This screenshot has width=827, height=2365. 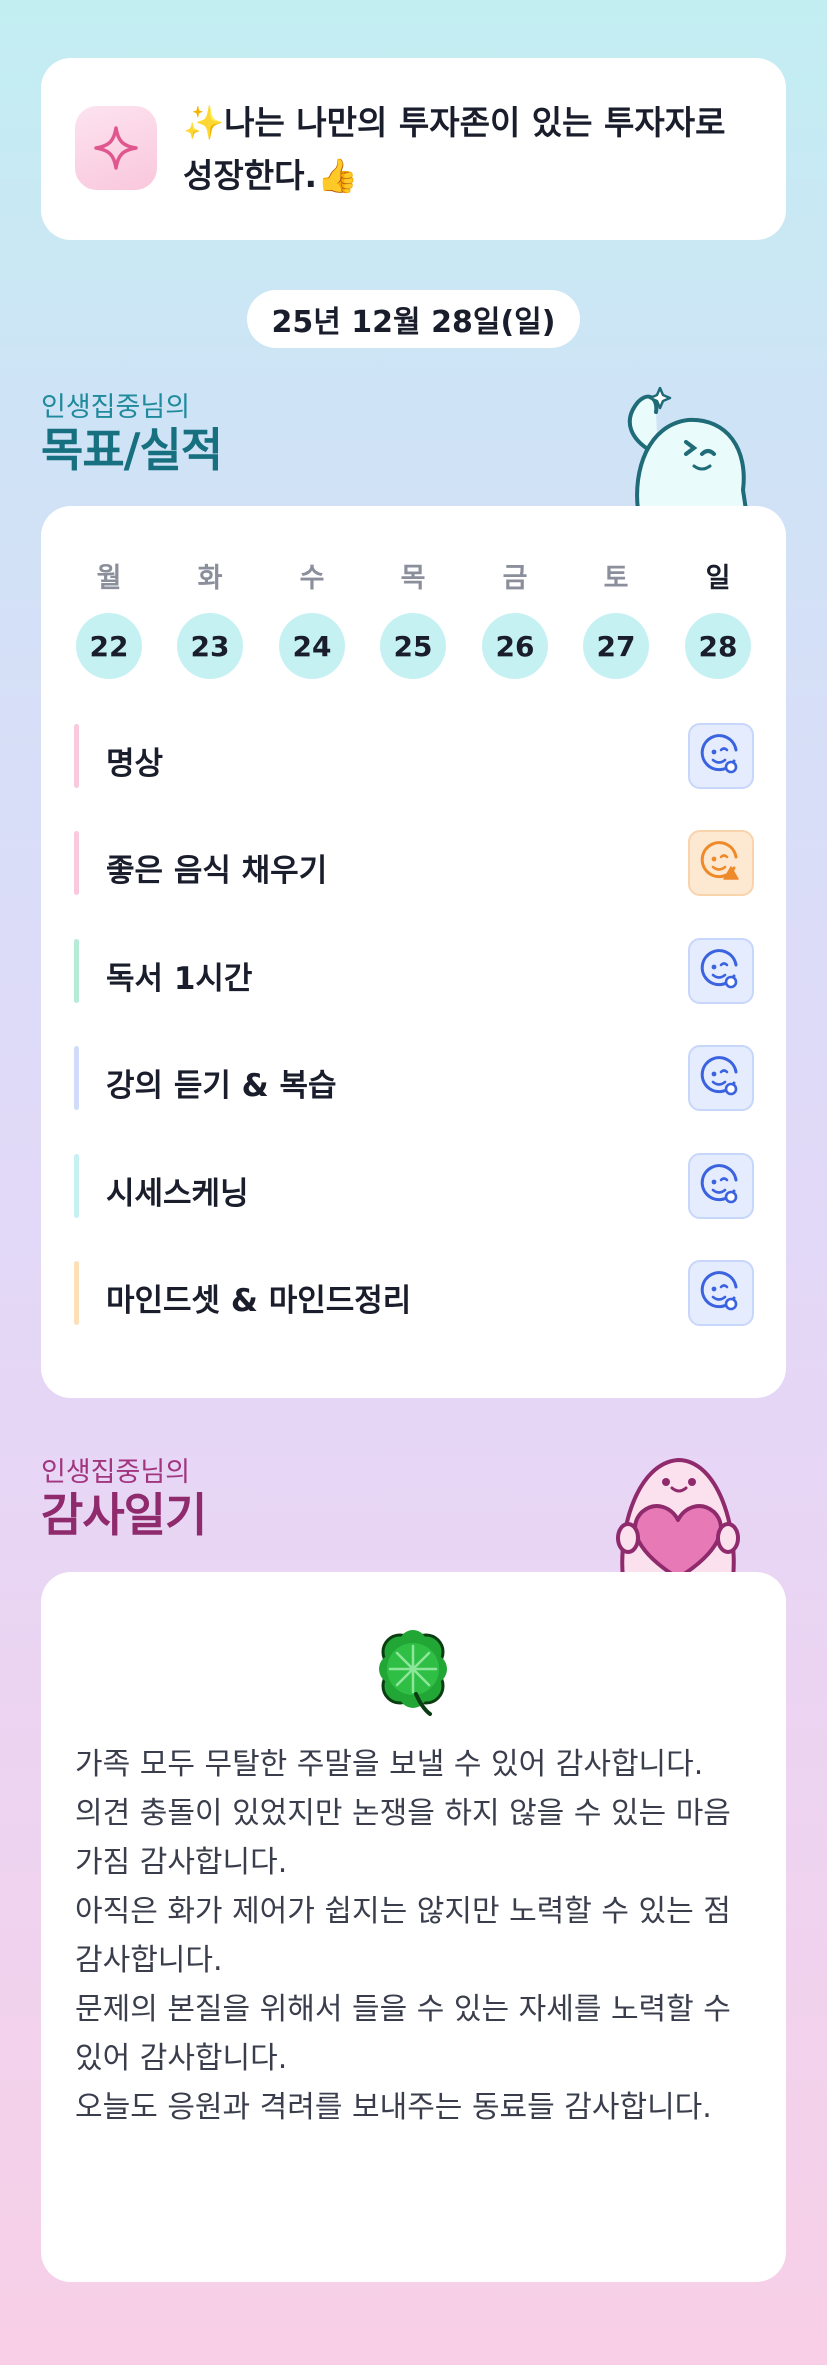 I want to click on smile-warning-icon, so click(x=721, y=863).